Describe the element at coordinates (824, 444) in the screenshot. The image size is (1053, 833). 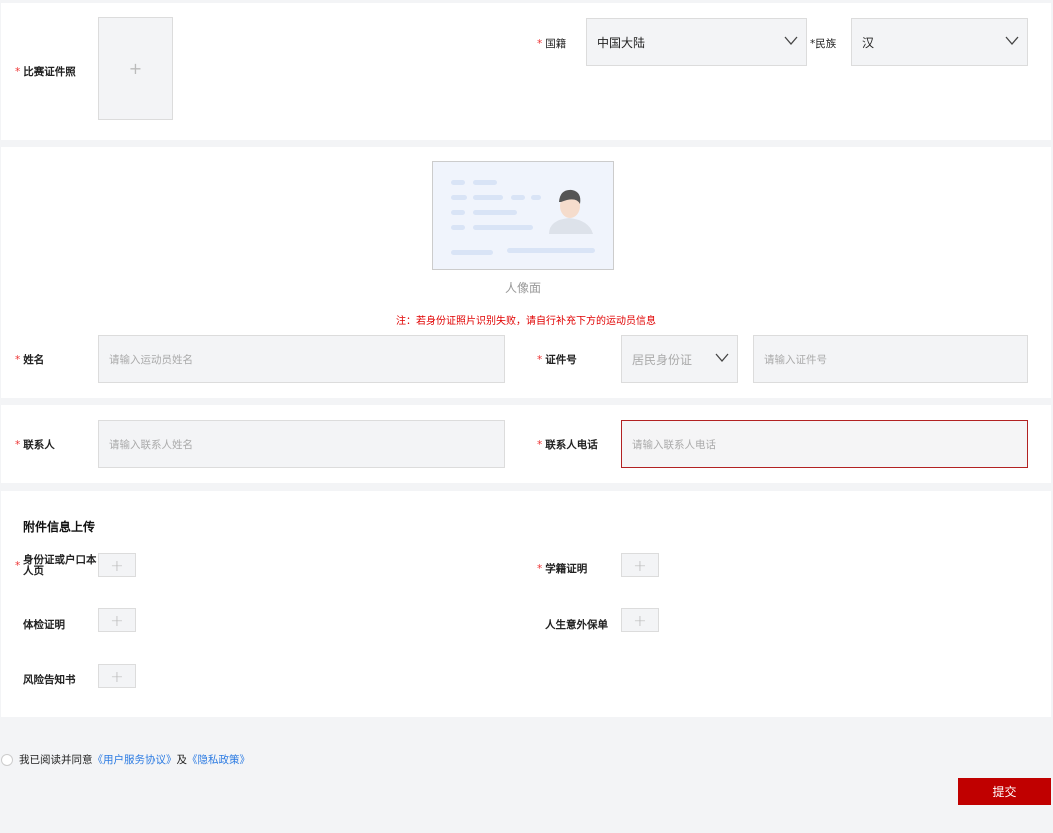
I see `phone-input: 请输入联系人电话` at that location.